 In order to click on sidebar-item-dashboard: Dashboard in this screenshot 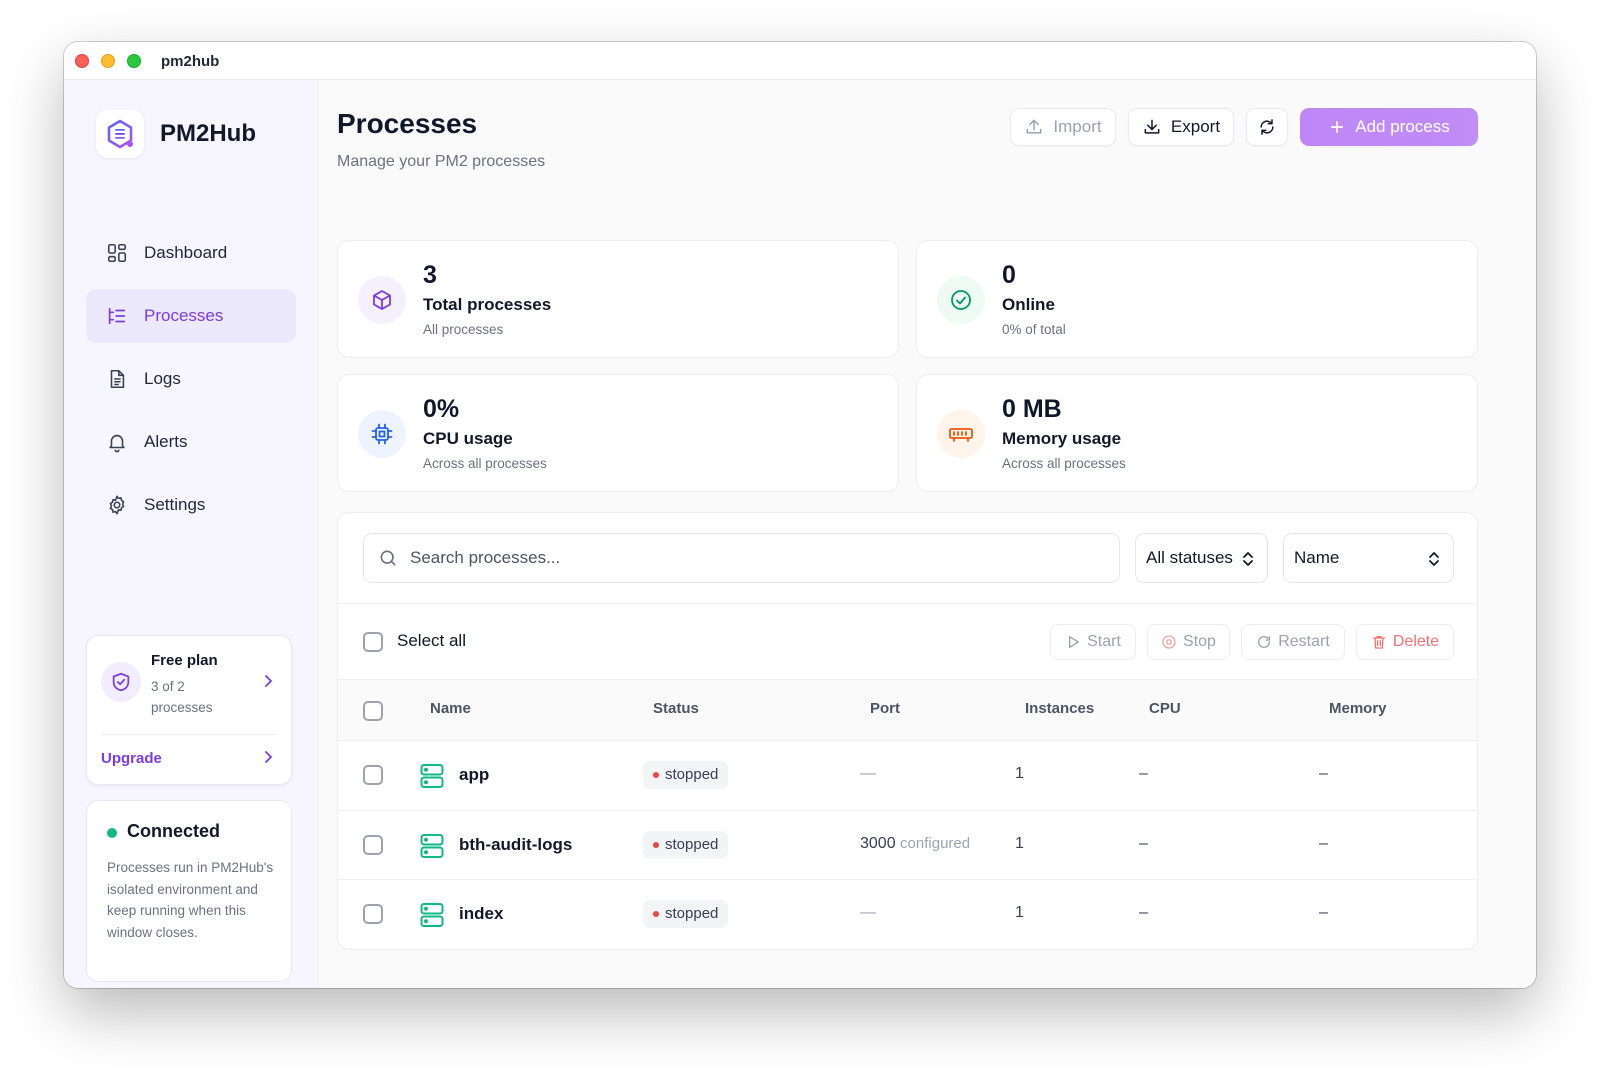, I will do `click(191, 253)`.